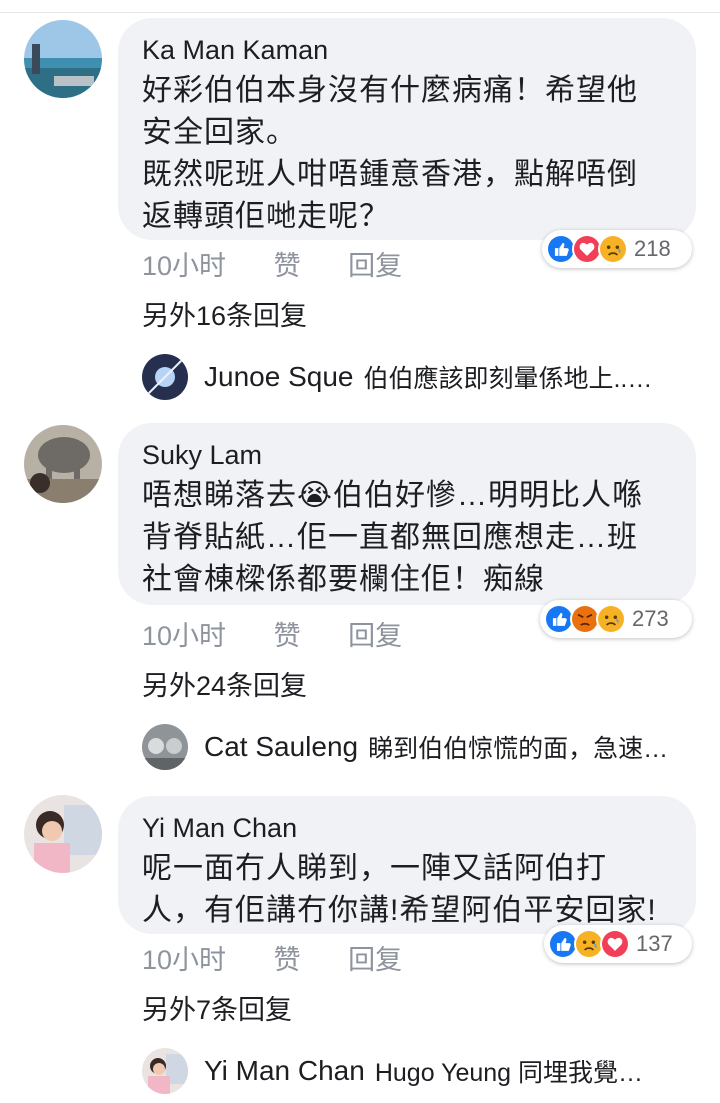  I want to click on reactions-summary: 137, so click(618, 944).